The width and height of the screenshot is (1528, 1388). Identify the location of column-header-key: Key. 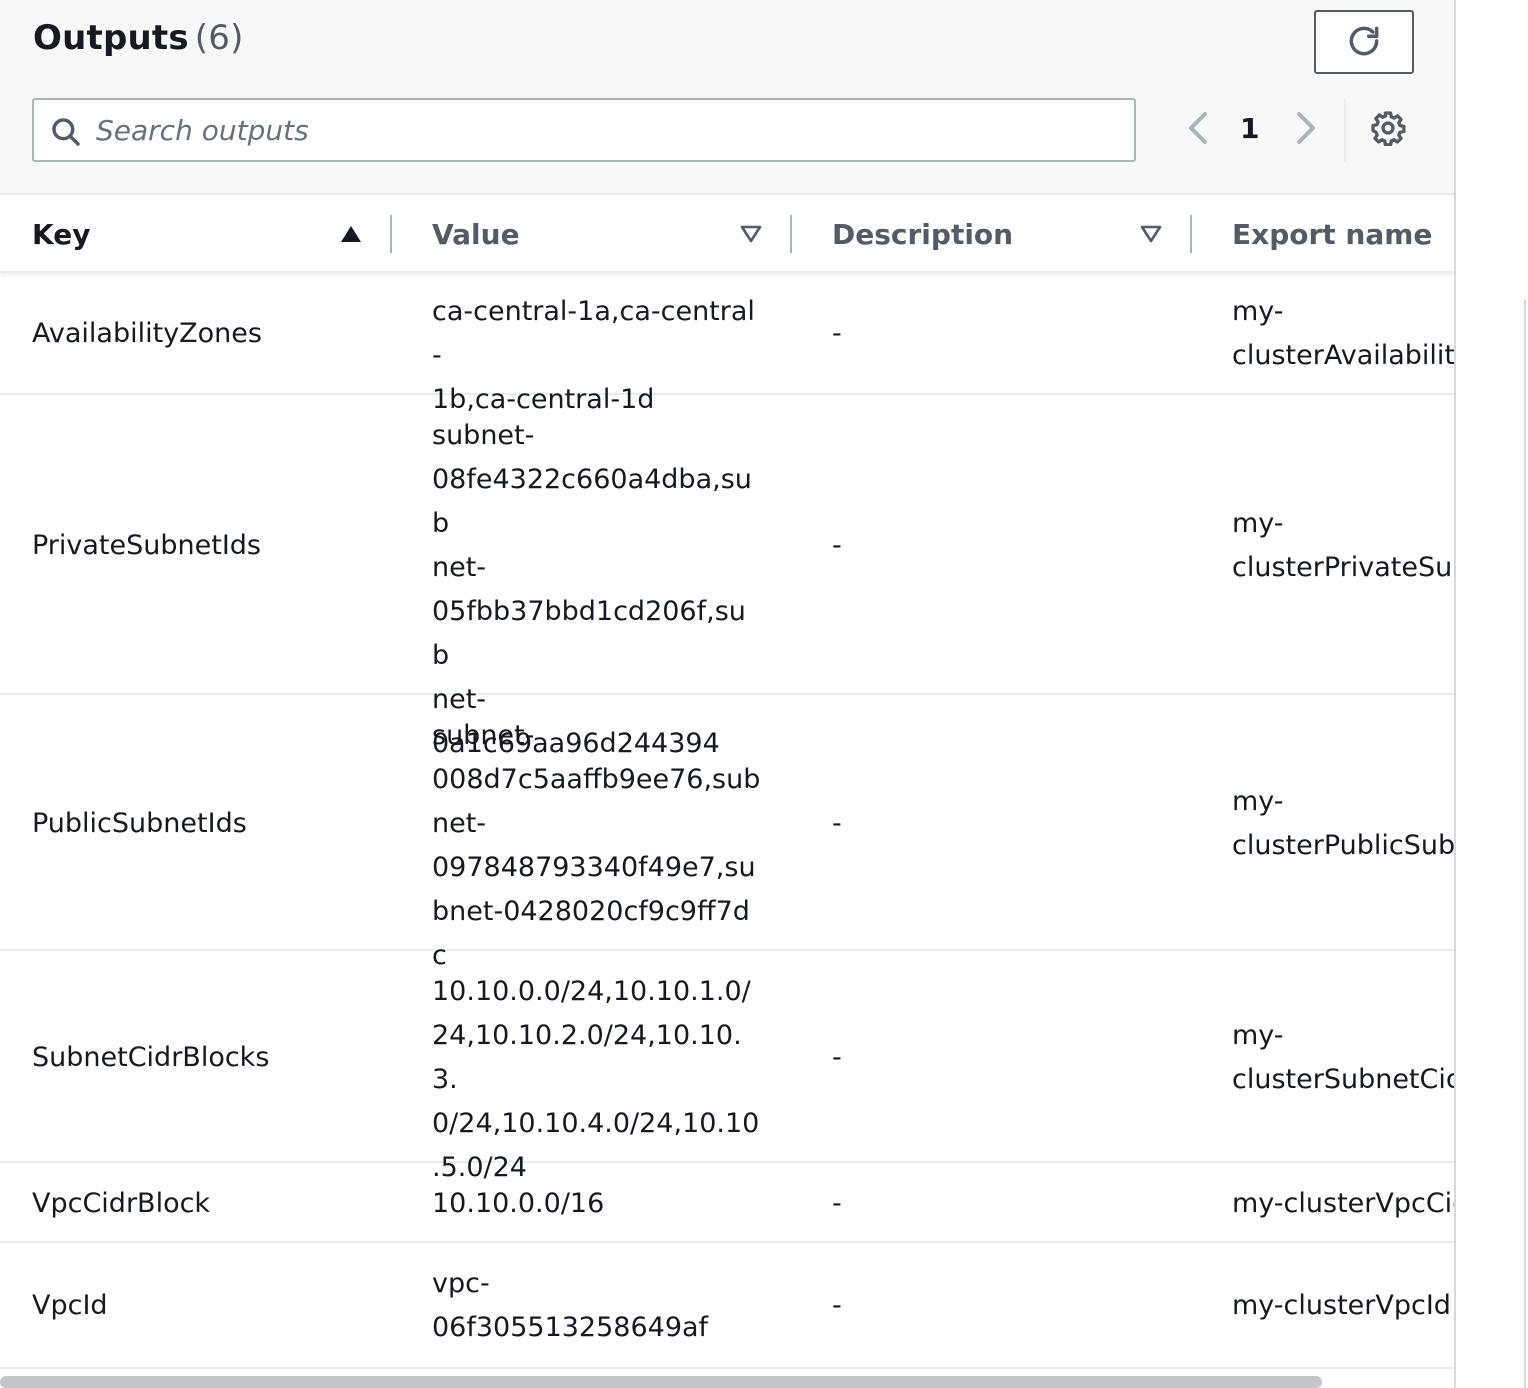
(61, 234).